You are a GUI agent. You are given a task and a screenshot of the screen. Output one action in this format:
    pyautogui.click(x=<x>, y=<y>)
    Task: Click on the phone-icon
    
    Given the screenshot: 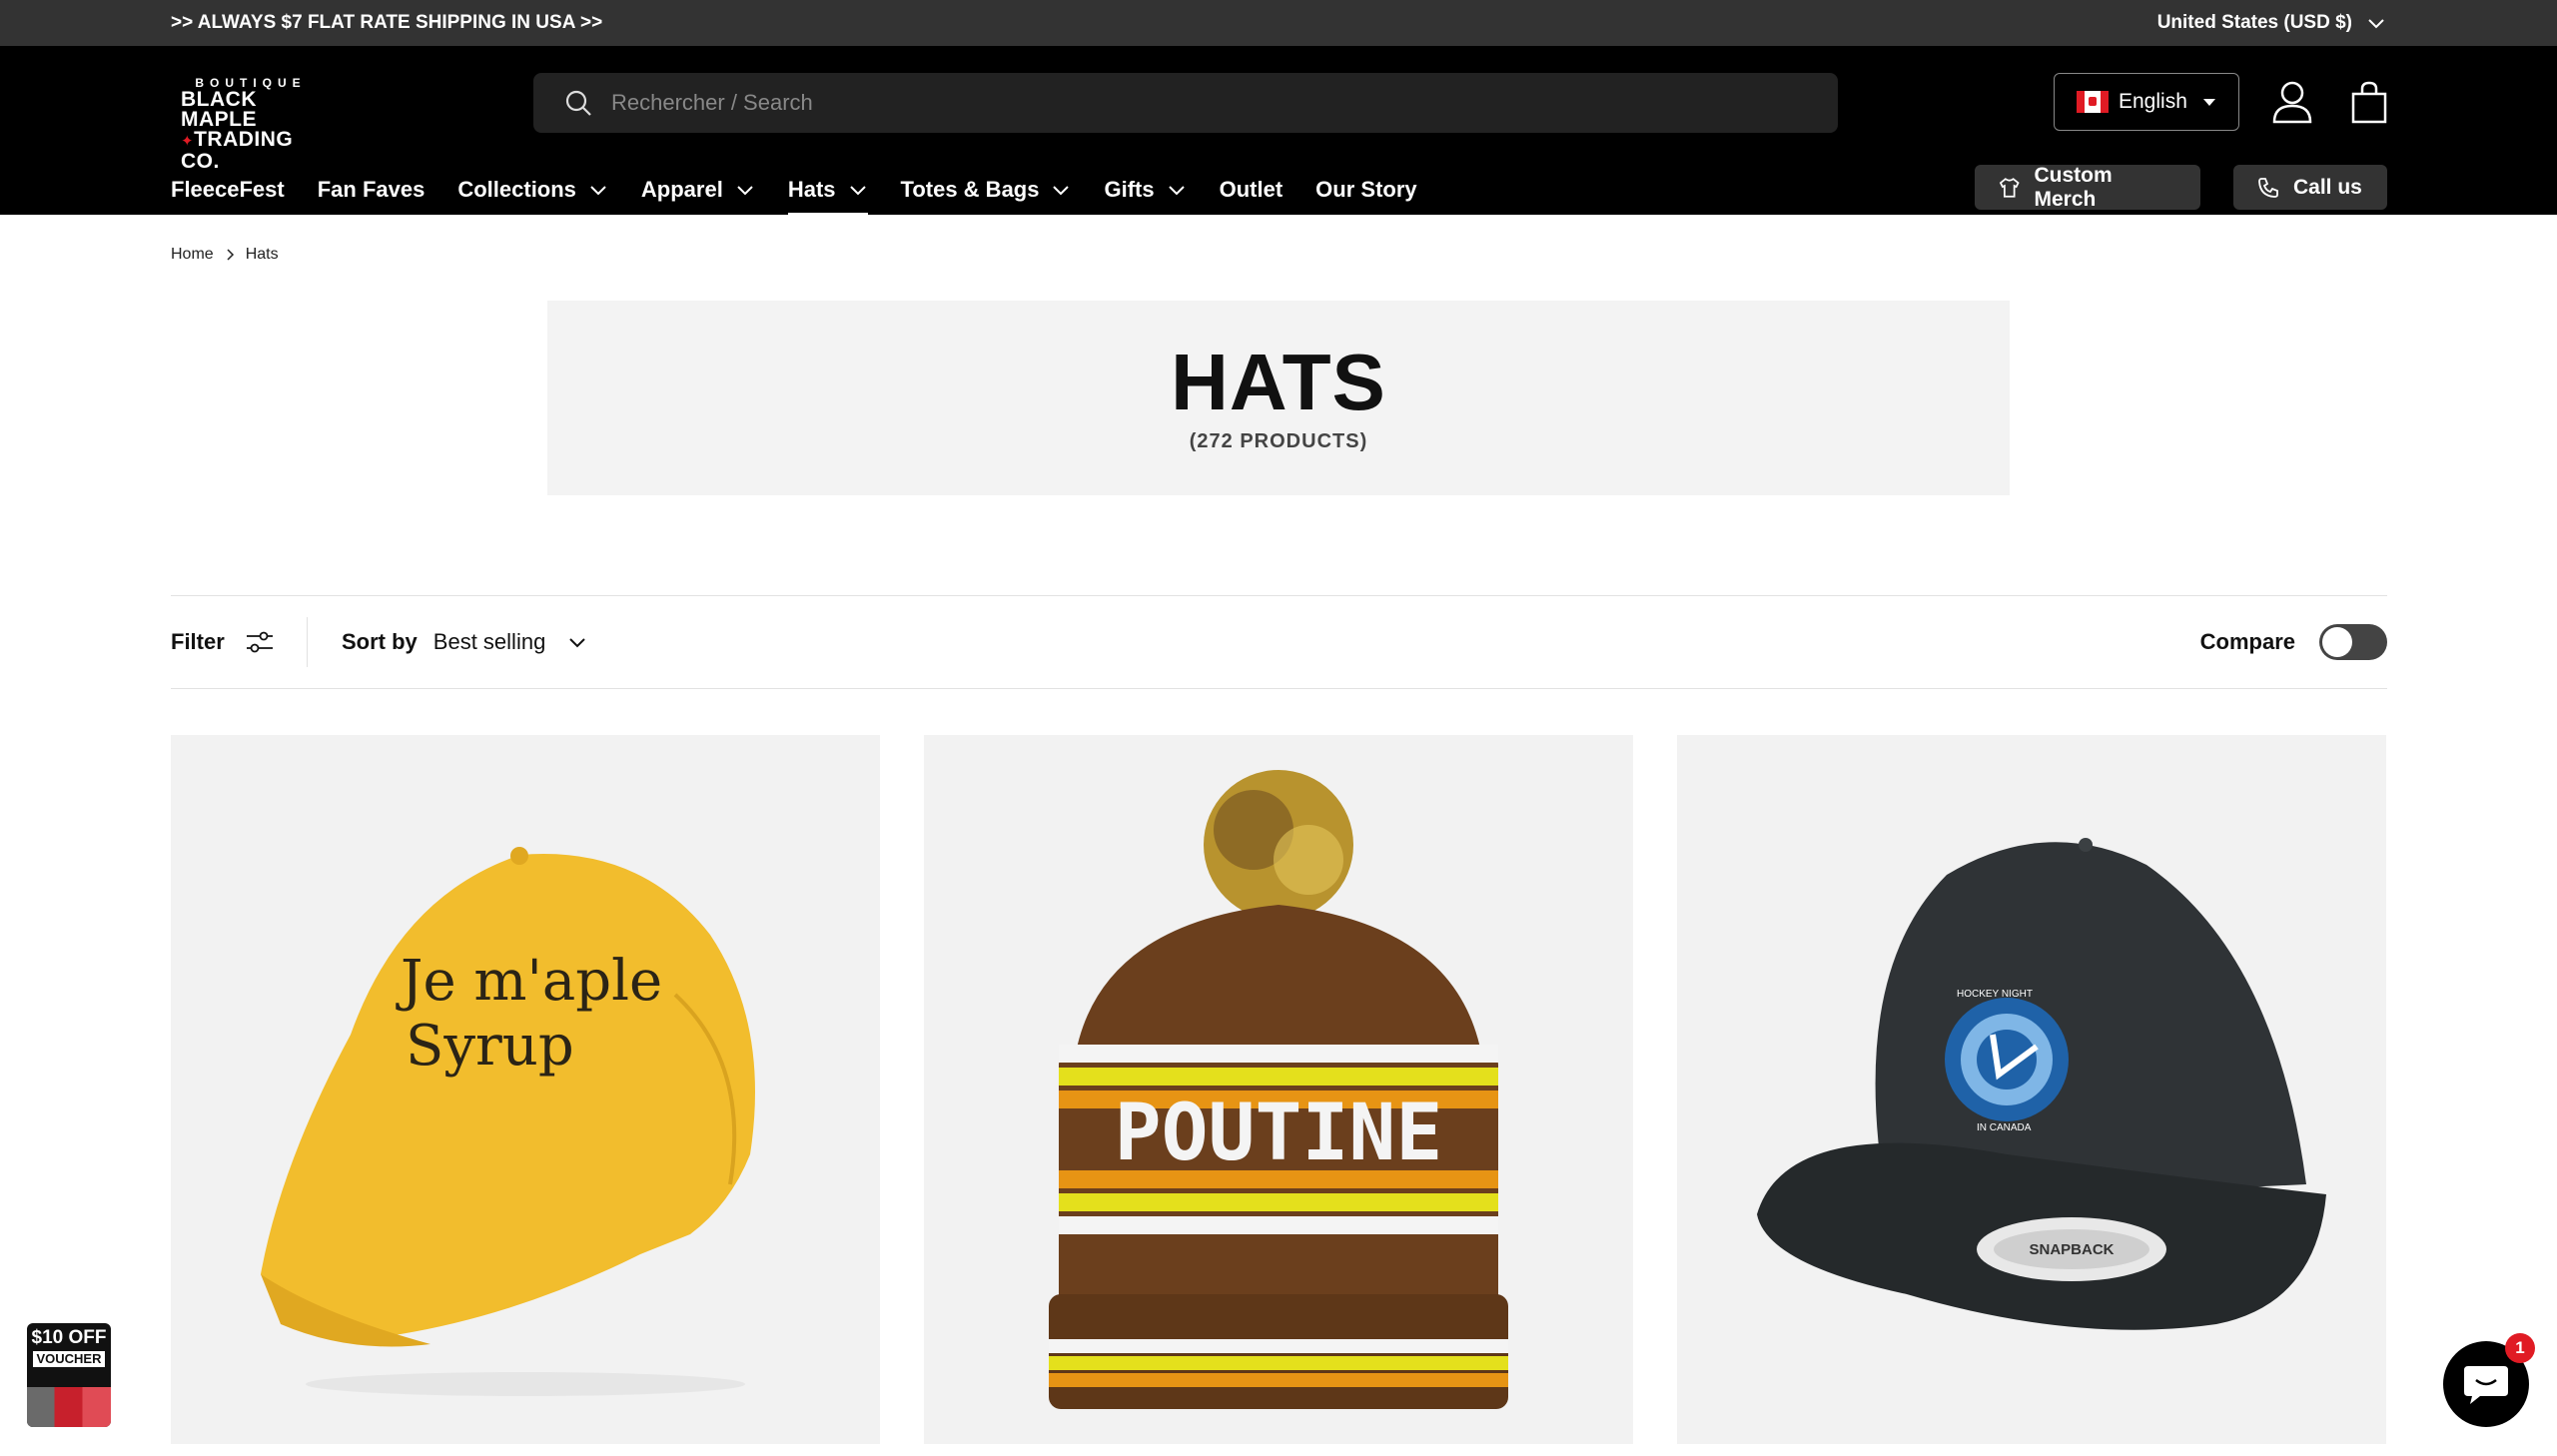 What is the action you would take?
    pyautogui.click(x=2268, y=187)
    